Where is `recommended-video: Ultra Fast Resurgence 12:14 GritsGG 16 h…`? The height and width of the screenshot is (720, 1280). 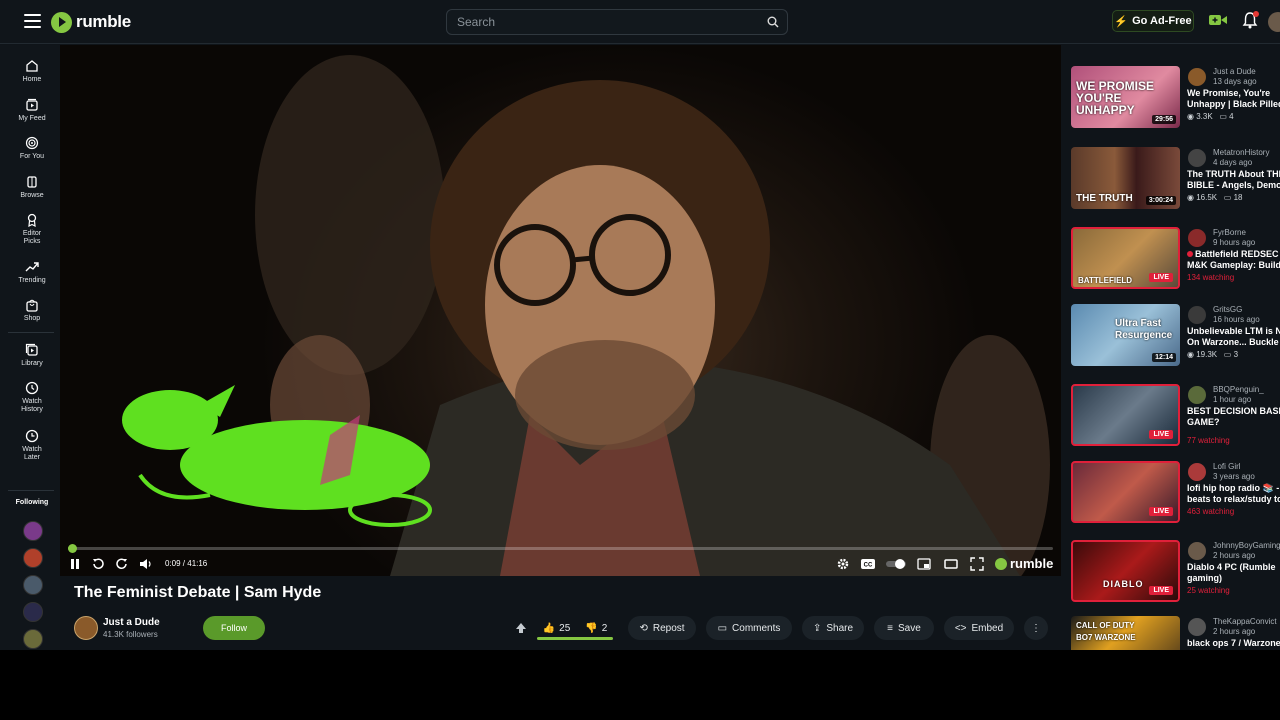
recommended-video: Ultra Fast Resurgence 12:14 GritsGG 16 h… is located at coordinates (1175, 336).